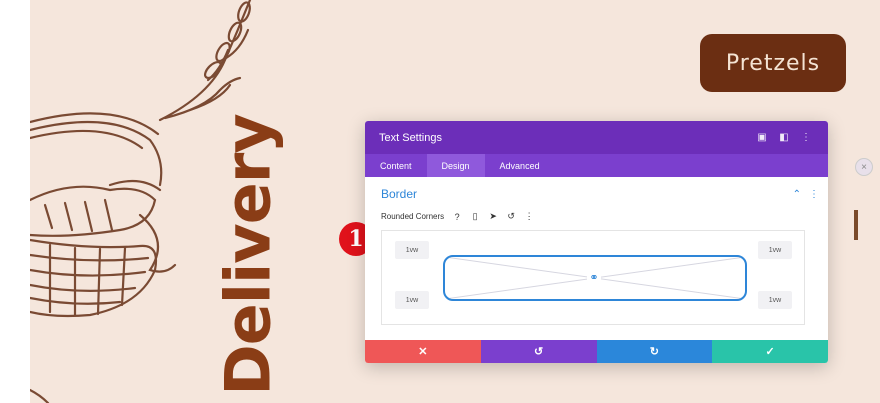 Image resolution: width=880 pixels, height=403 pixels. Describe the element at coordinates (596, 165) in the screenshot. I see `panel-tabs: Content Design Advanced` at that location.